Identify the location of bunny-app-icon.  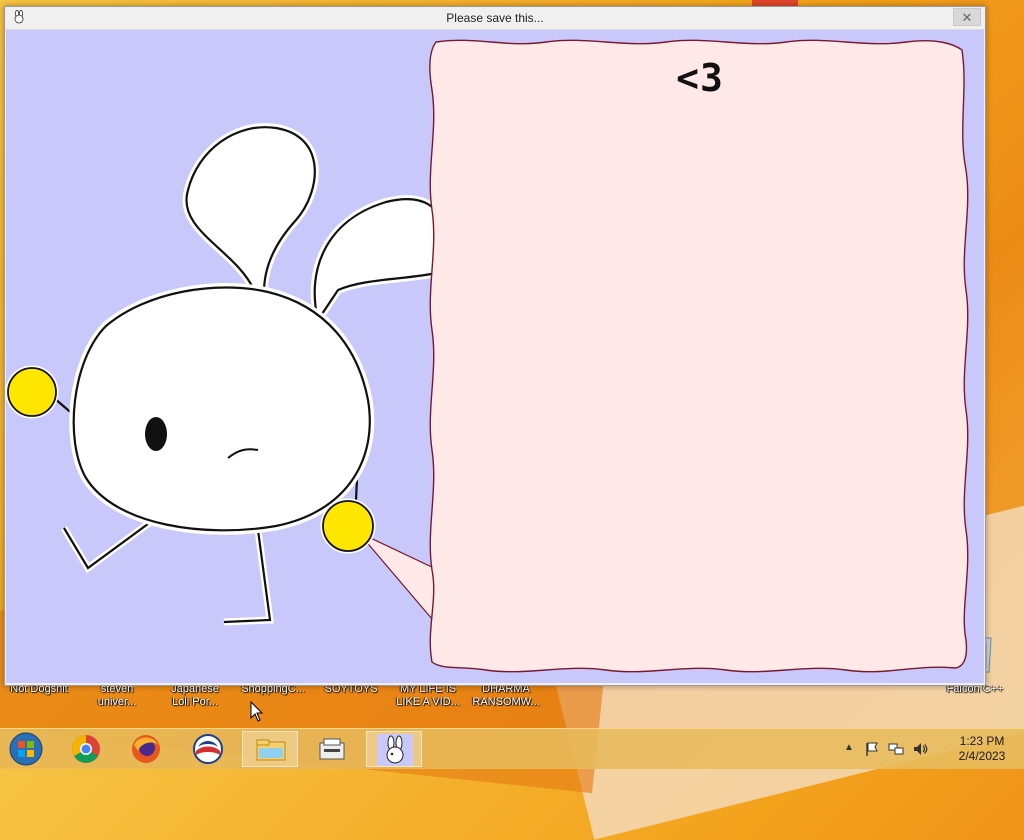
(395, 750).